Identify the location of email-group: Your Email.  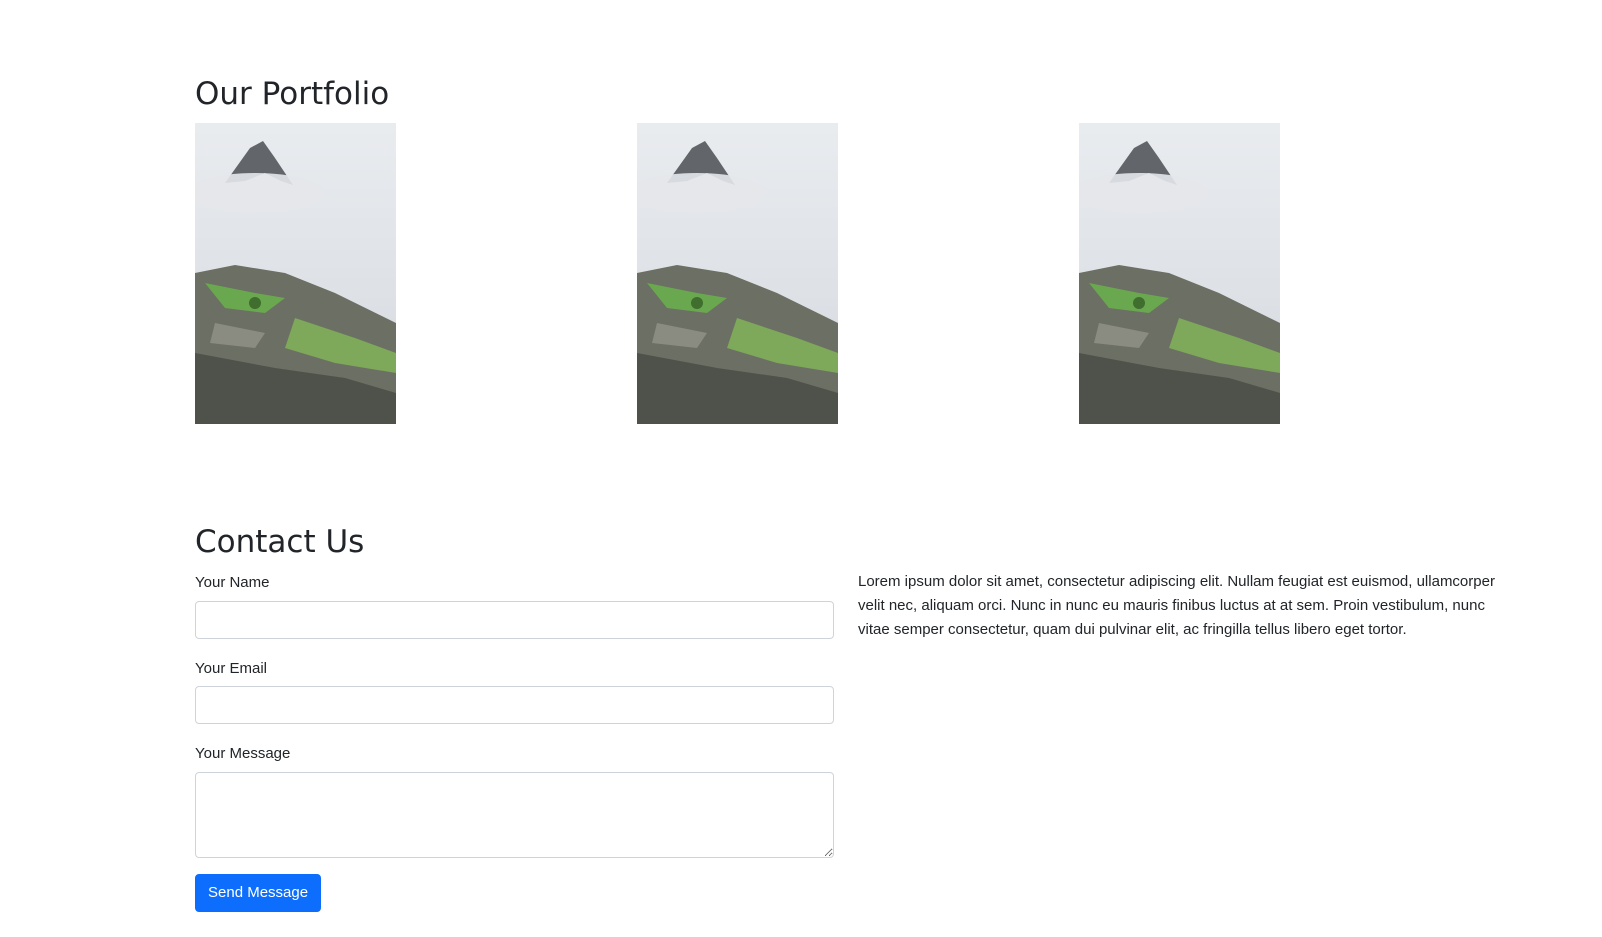
(514, 691).